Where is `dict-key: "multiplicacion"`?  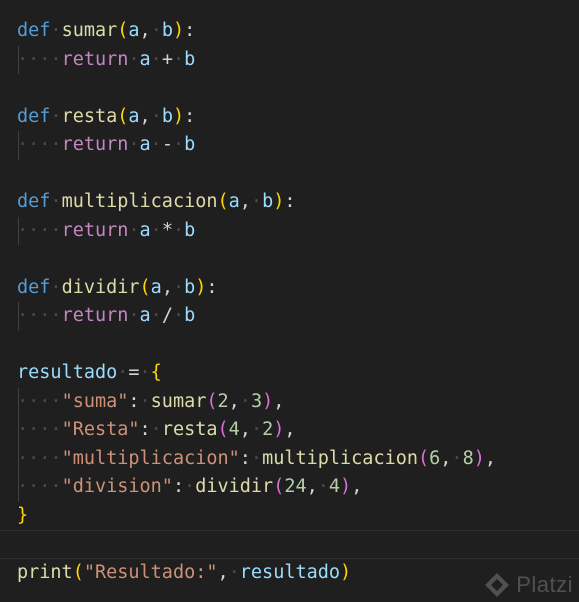
dict-key: "multiplicacion" is located at coordinates (150, 458).